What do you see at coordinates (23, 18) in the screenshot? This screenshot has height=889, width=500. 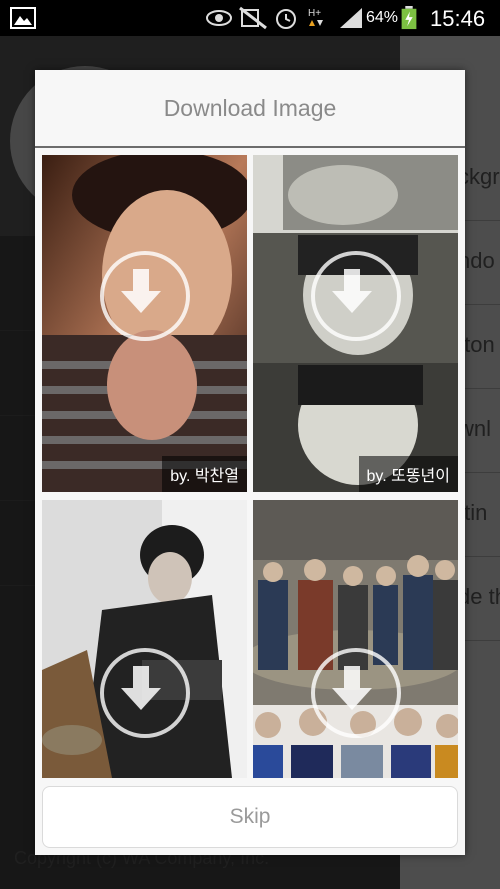 I see `gallery-icon` at bounding box center [23, 18].